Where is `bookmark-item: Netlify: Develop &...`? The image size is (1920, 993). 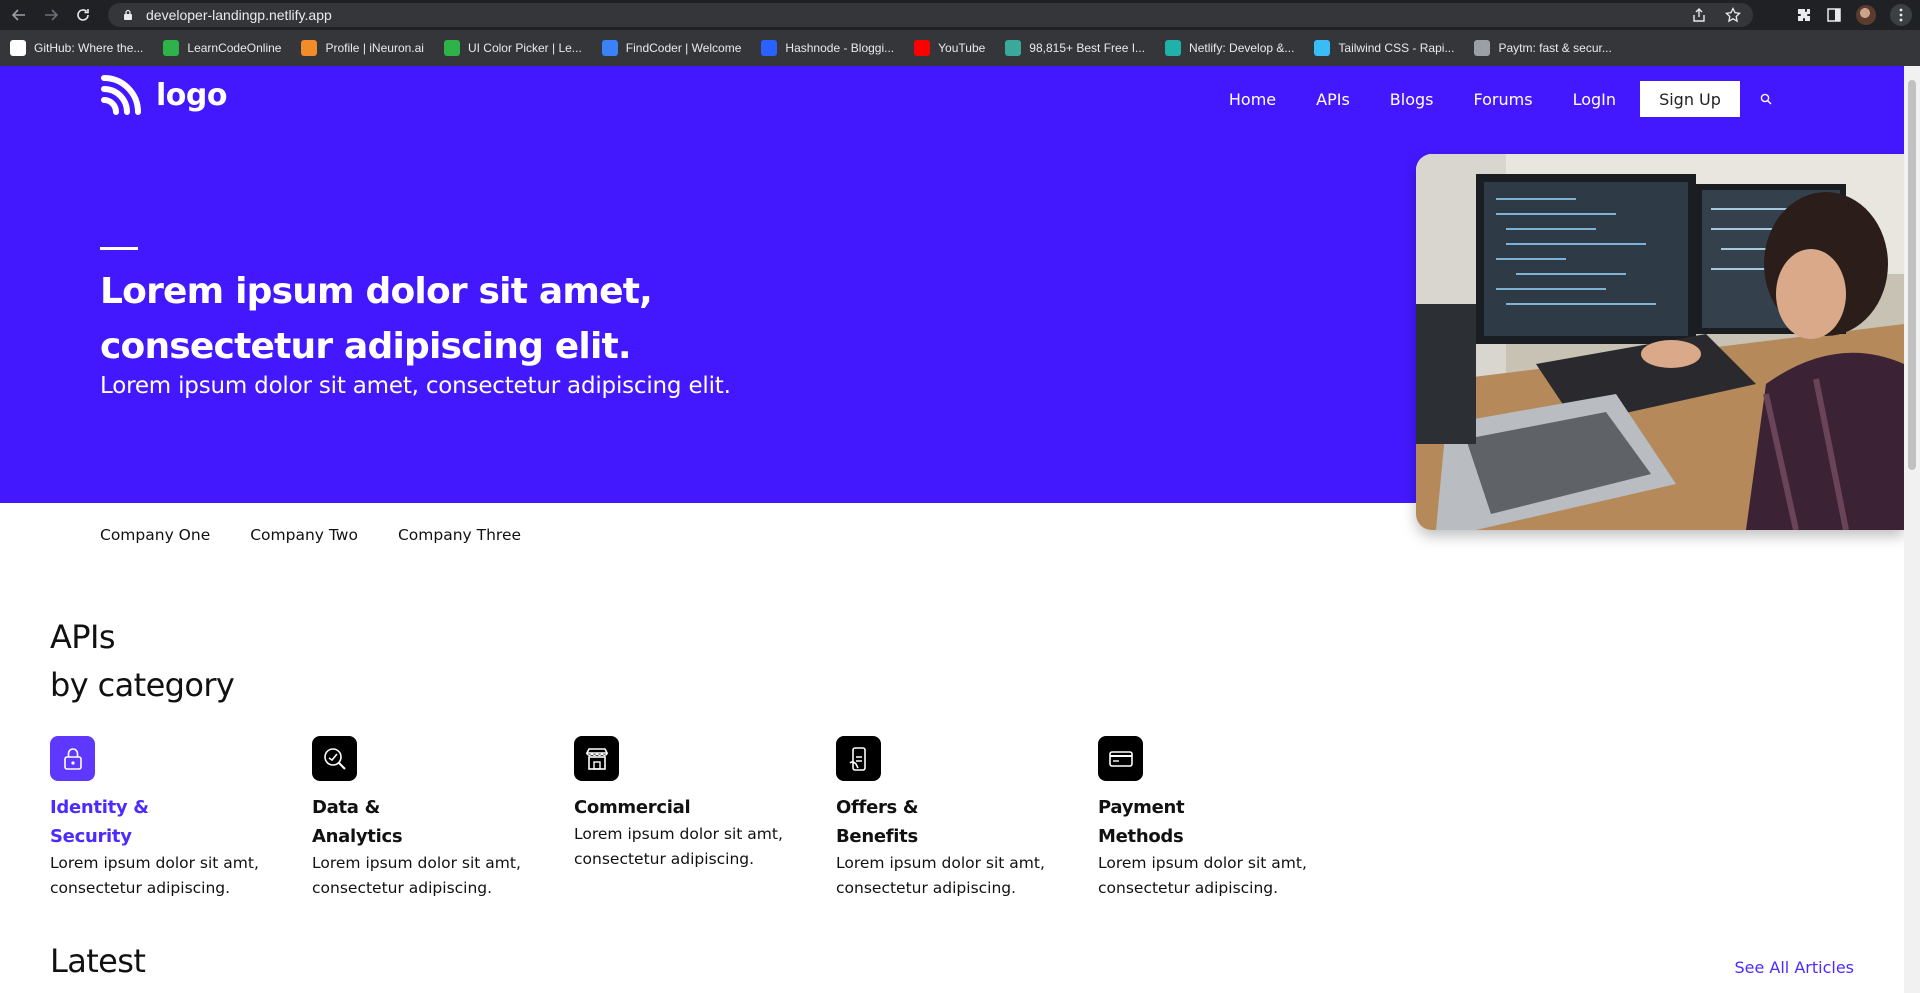 bookmark-item: Netlify: Develop &... is located at coordinates (1229, 48).